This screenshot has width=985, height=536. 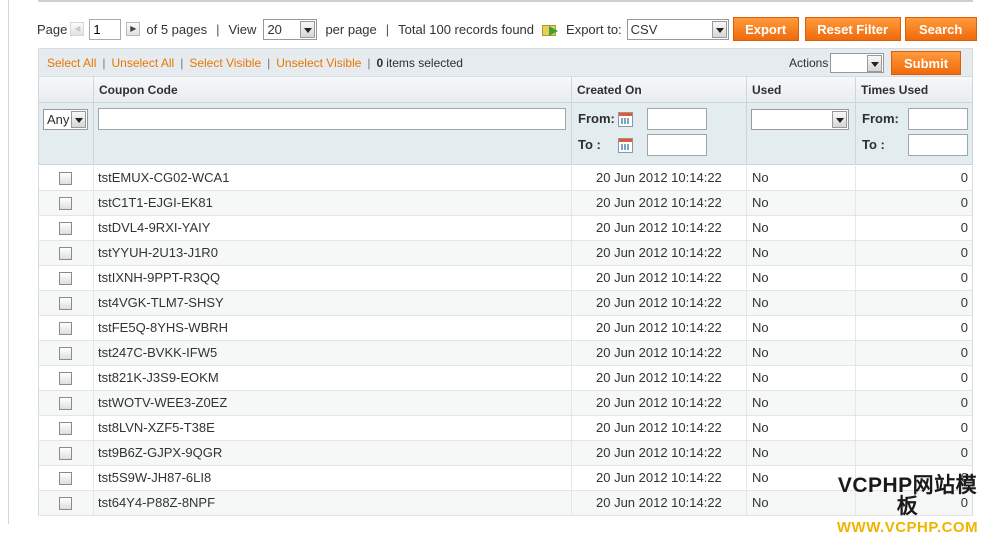 What do you see at coordinates (142, 63) in the screenshot?
I see `unselect-all-link: Unselect All` at bounding box center [142, 63].